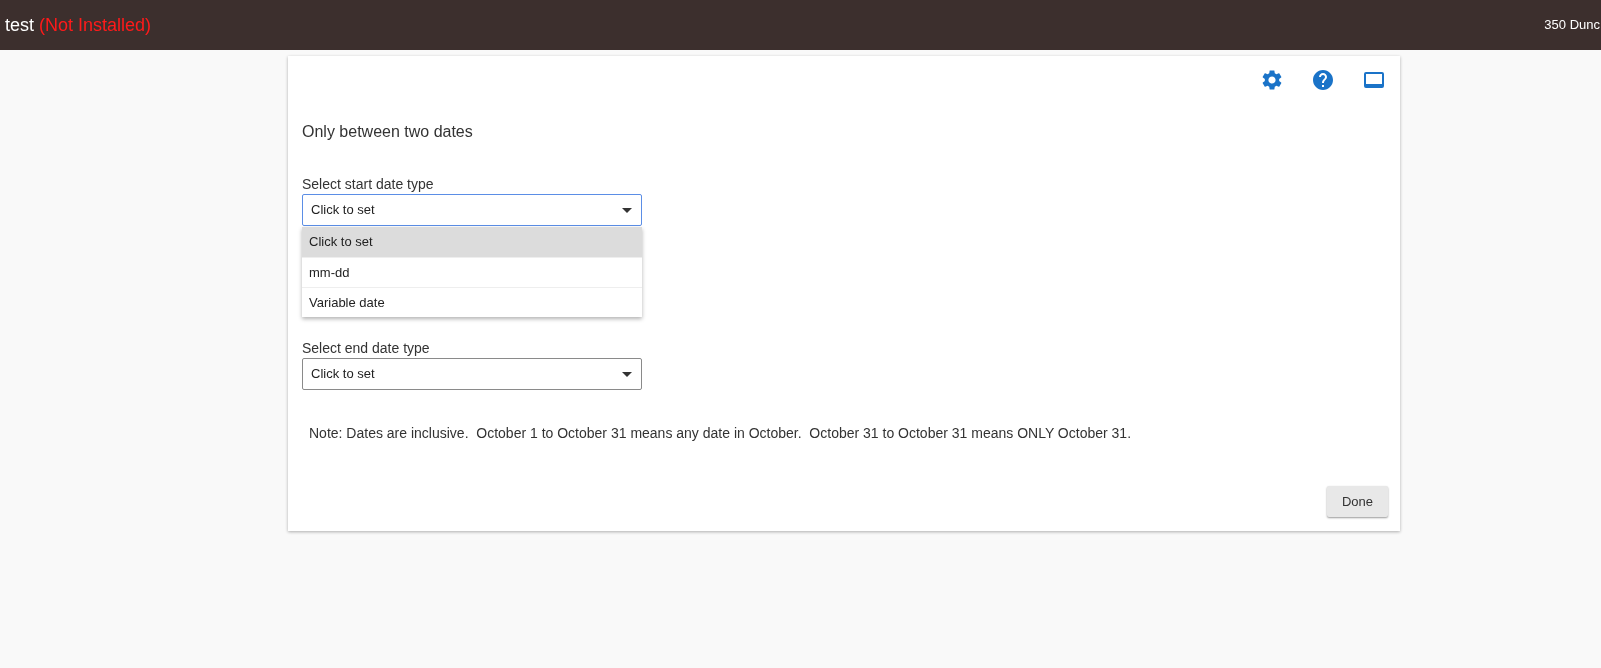 Image resolution: width=1601 pixels, height=668 pixels. Describe the element at coordinates (388, 132) in the screenshot. I see `section-title: Only between two dates` at that location.